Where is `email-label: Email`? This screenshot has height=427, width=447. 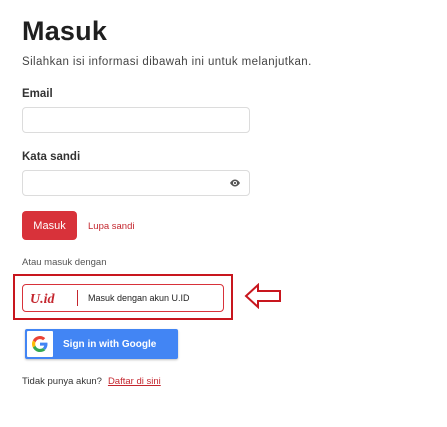
email-label: Email is located at coordinates (37, 94).